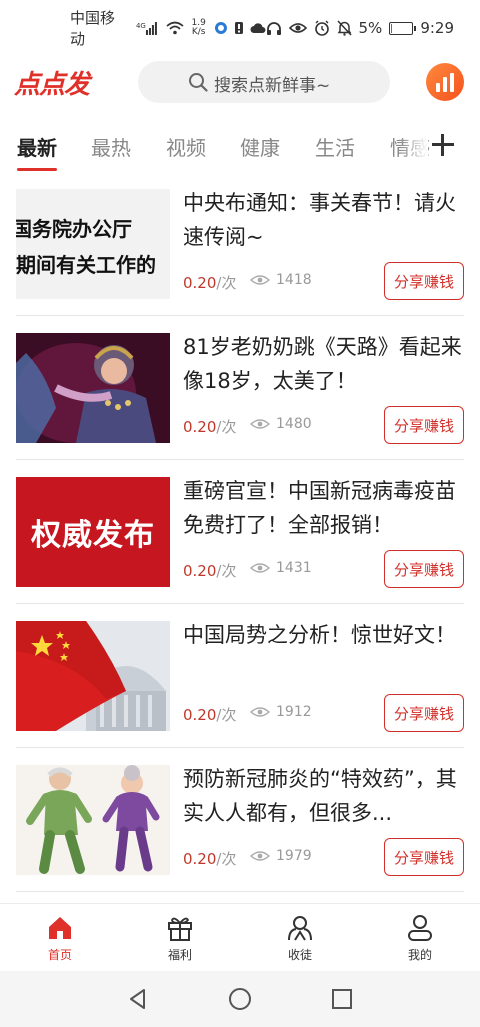 This screenshot has width=480, height=1027. What do you see at coordinates (93, 532) in the screenshot?
I see `article-thumbnail: 权威发布` at bounding box center [93, 532].